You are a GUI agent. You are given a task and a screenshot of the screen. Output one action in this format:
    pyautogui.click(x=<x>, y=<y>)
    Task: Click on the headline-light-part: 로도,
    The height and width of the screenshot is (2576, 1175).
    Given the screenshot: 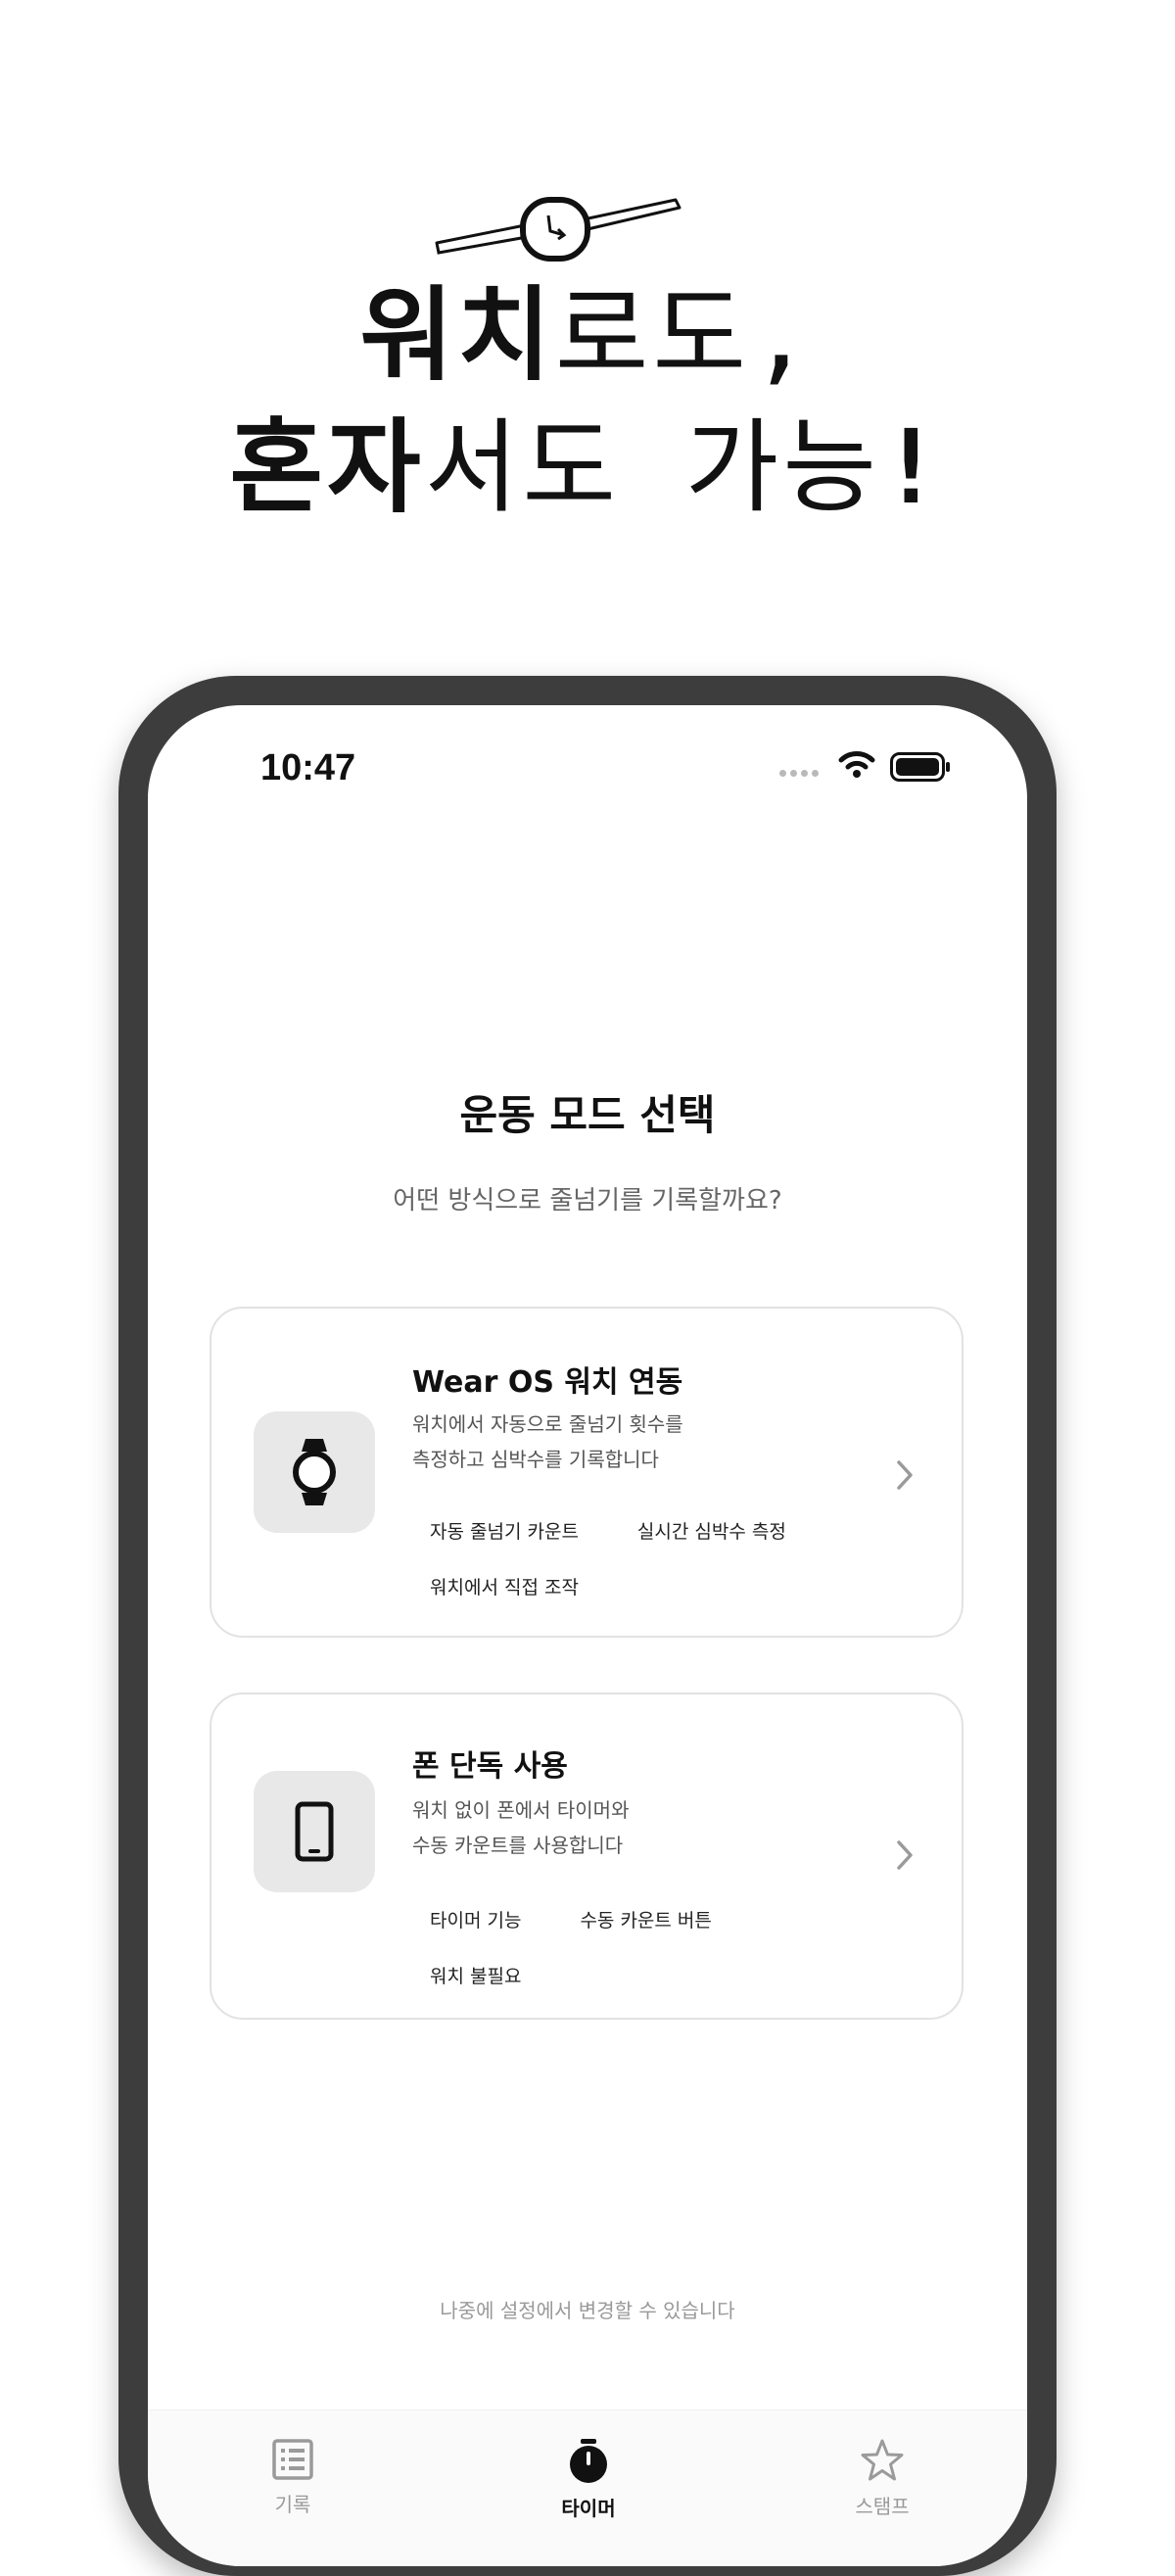 What is the action you would take?
    pyautogui.click(x=685, y=335)
    